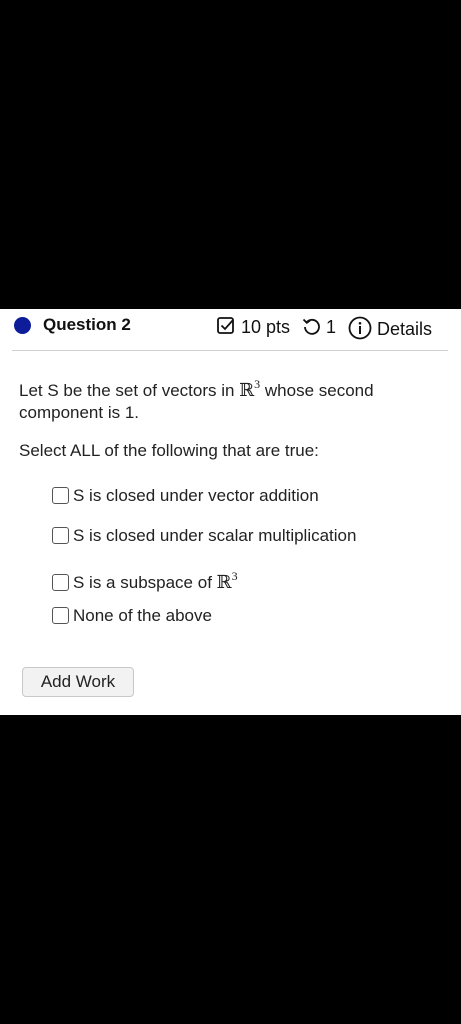 This screenshot has width=461, height=1024. I want to click on header-divider, so click(230, 350).